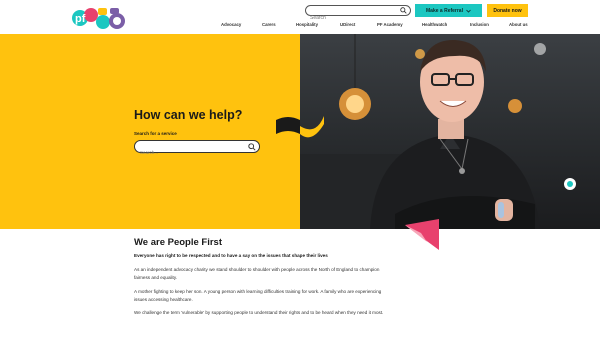  Describe the element at coordinates (307, 24) in the screenshot. I see `nav-item-hospitality: Hospitality` at that location.